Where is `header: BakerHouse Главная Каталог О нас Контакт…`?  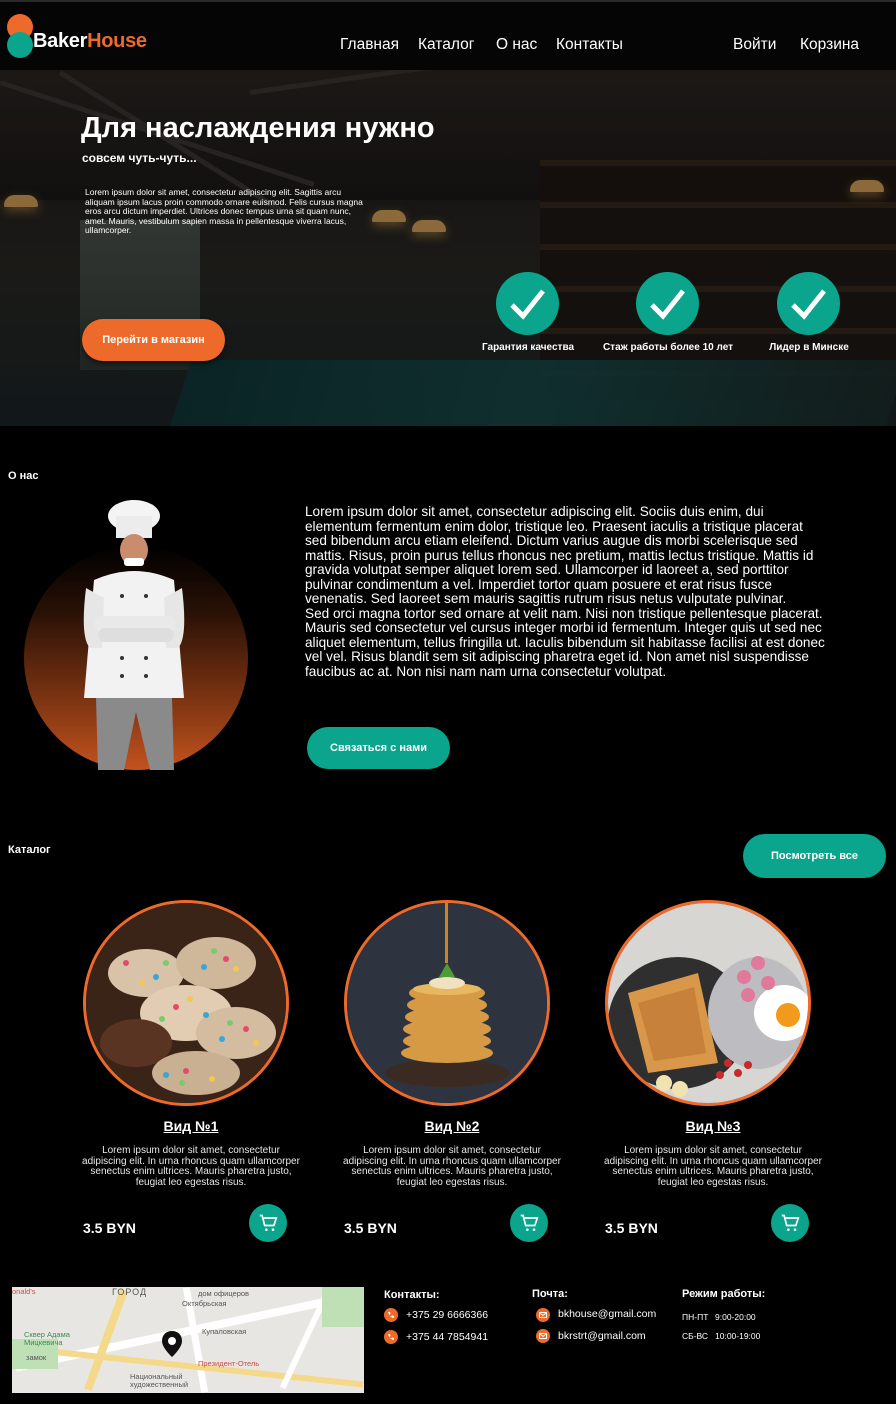
header: BakerHouse Главная Каталог О нас Контакт… is located at coordinates (448, 36).